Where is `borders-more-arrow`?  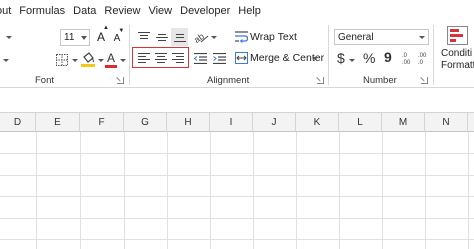
borders-more-arrow is located at coordinates (75, 60).